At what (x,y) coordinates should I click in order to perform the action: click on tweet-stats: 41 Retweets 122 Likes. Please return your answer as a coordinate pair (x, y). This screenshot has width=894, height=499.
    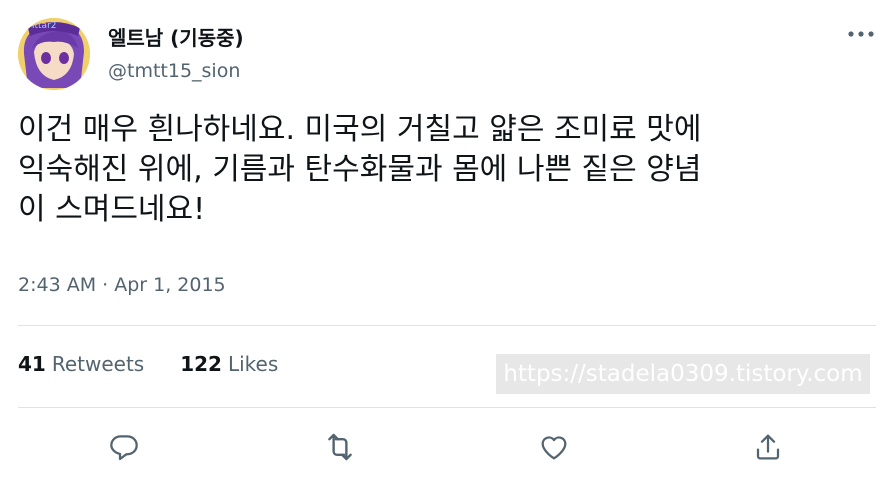
    Looking at the image, I should click on (148, 364).